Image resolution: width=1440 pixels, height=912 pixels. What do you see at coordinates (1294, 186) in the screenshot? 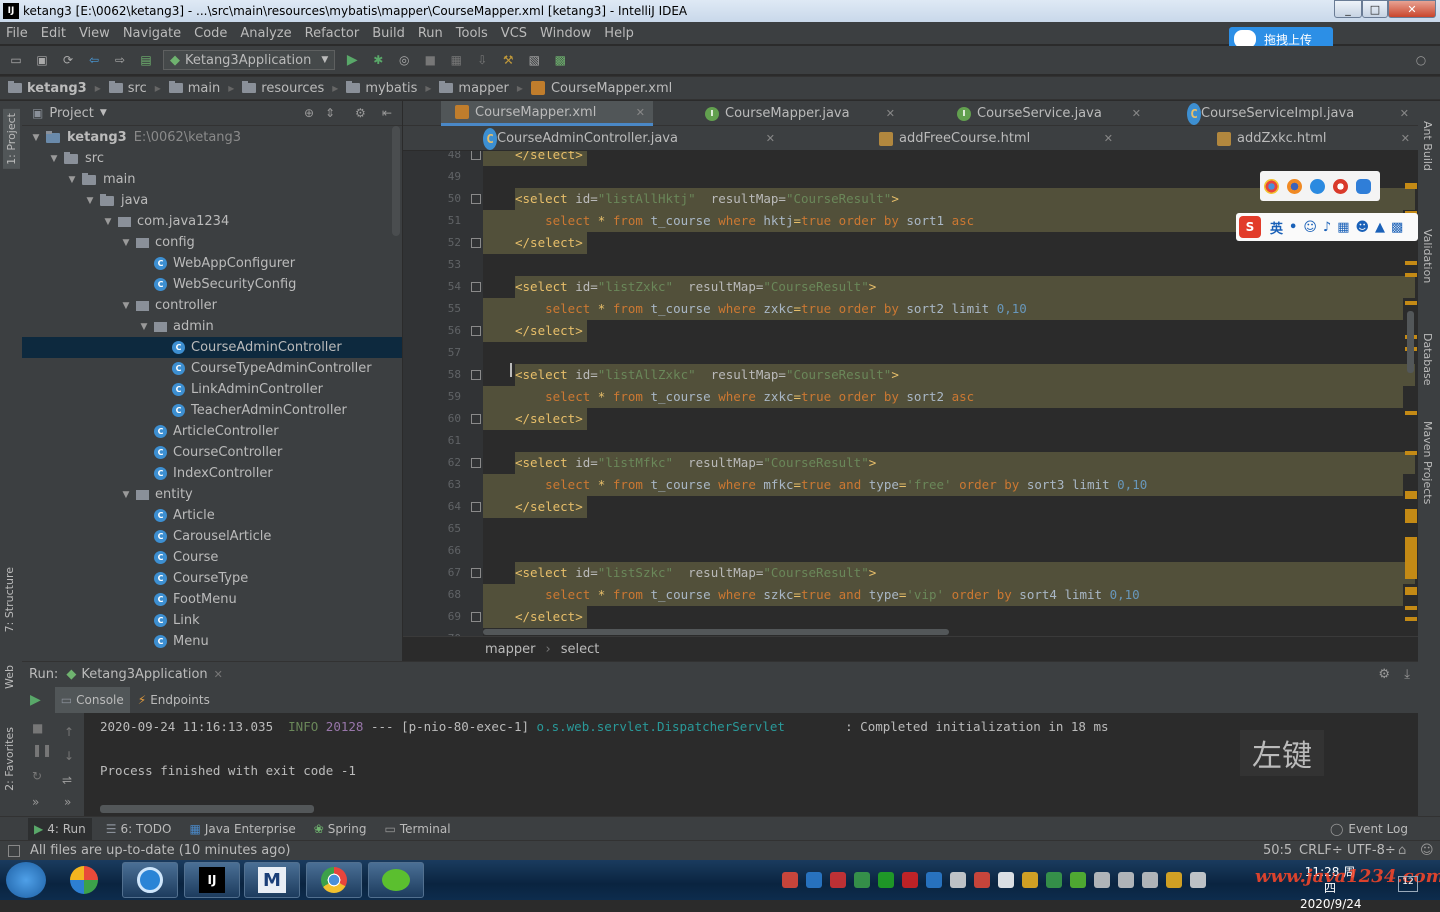
I see `firefox-icon` at bounding box center [1294, 186].